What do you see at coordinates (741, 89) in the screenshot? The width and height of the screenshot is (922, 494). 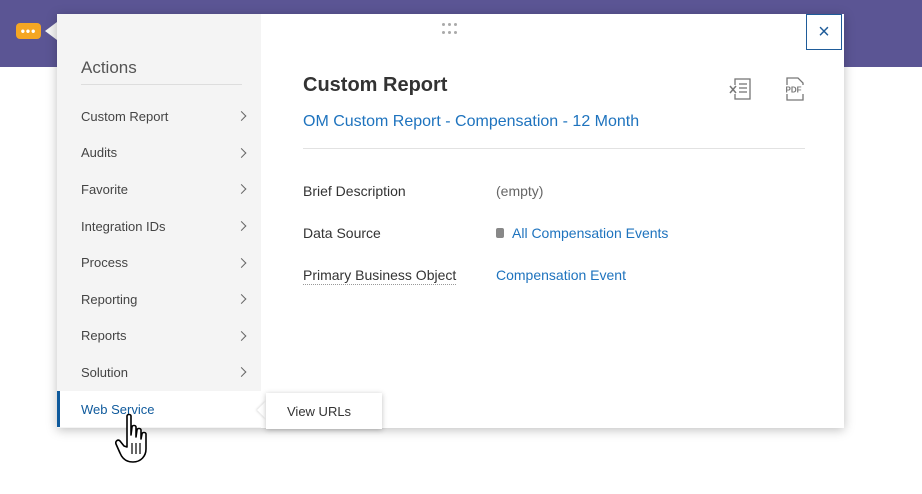 I see `excel-icon` at bounding box center [741, 89].